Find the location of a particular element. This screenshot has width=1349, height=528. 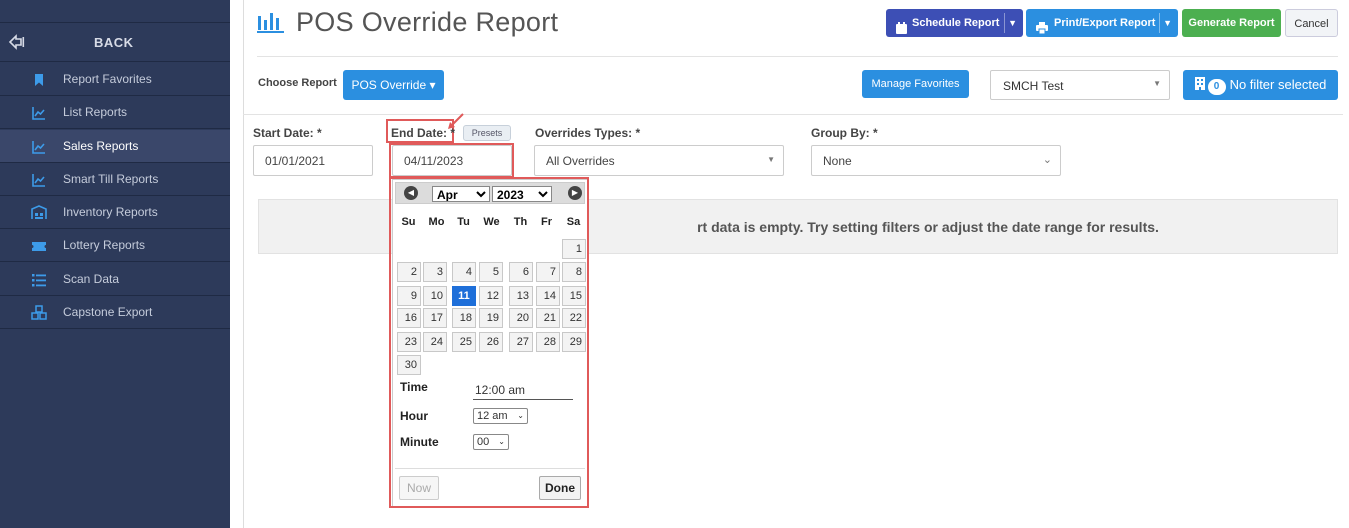

sidebar-item-list-reports: List Reports is located at coordinates (115, 112).